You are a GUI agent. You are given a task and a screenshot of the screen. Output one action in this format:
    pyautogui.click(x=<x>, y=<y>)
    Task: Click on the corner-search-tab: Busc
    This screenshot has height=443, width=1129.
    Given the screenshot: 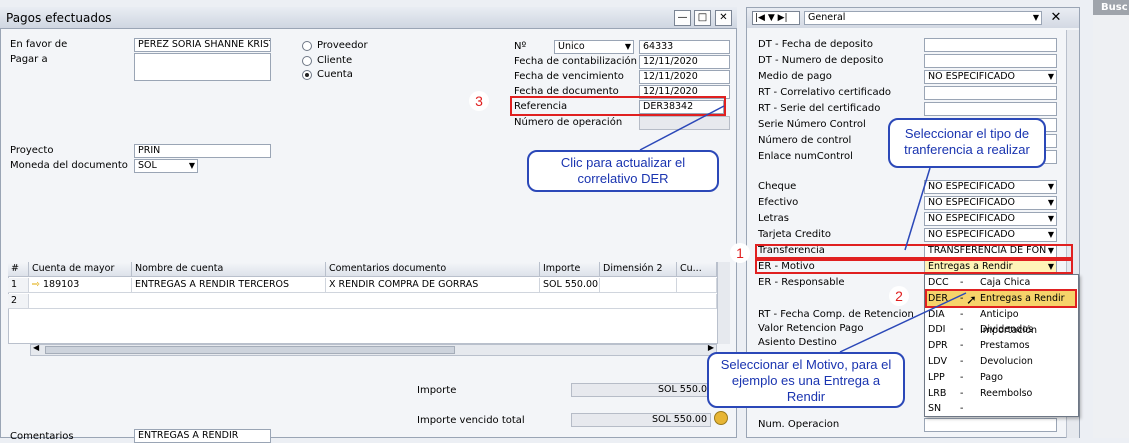 What is the action you would take?
    pyautogui.click(x=1111, y=7)
    